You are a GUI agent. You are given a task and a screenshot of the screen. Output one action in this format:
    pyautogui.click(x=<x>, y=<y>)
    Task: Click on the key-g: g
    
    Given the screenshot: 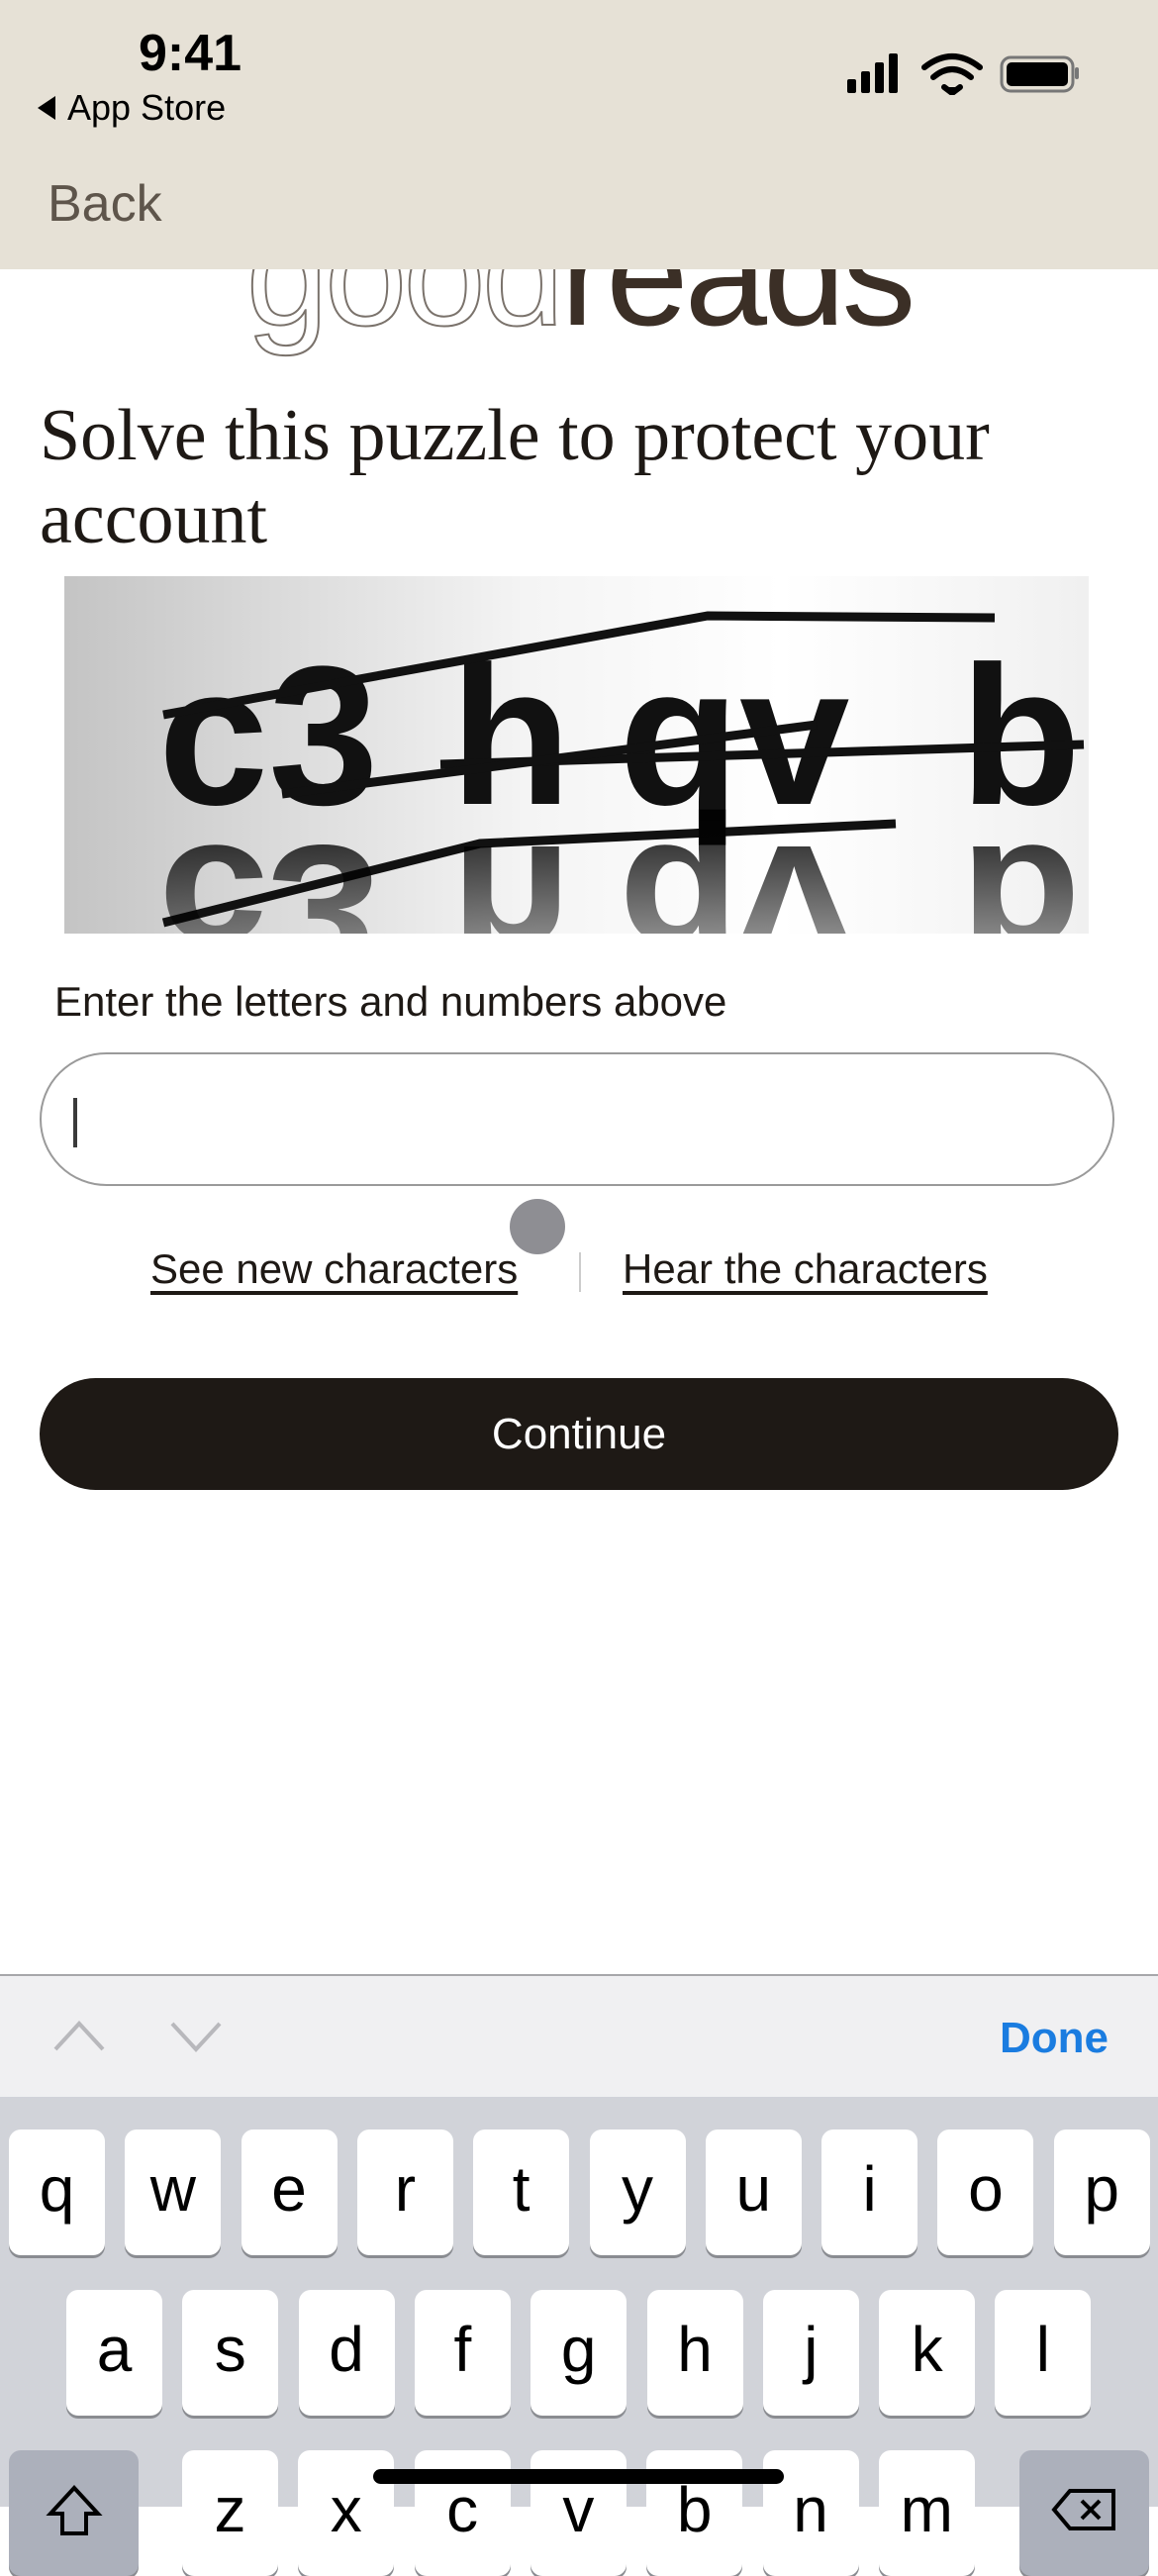 What is the action you would take?
    pyautogui.click(x=579, y=2353)
    